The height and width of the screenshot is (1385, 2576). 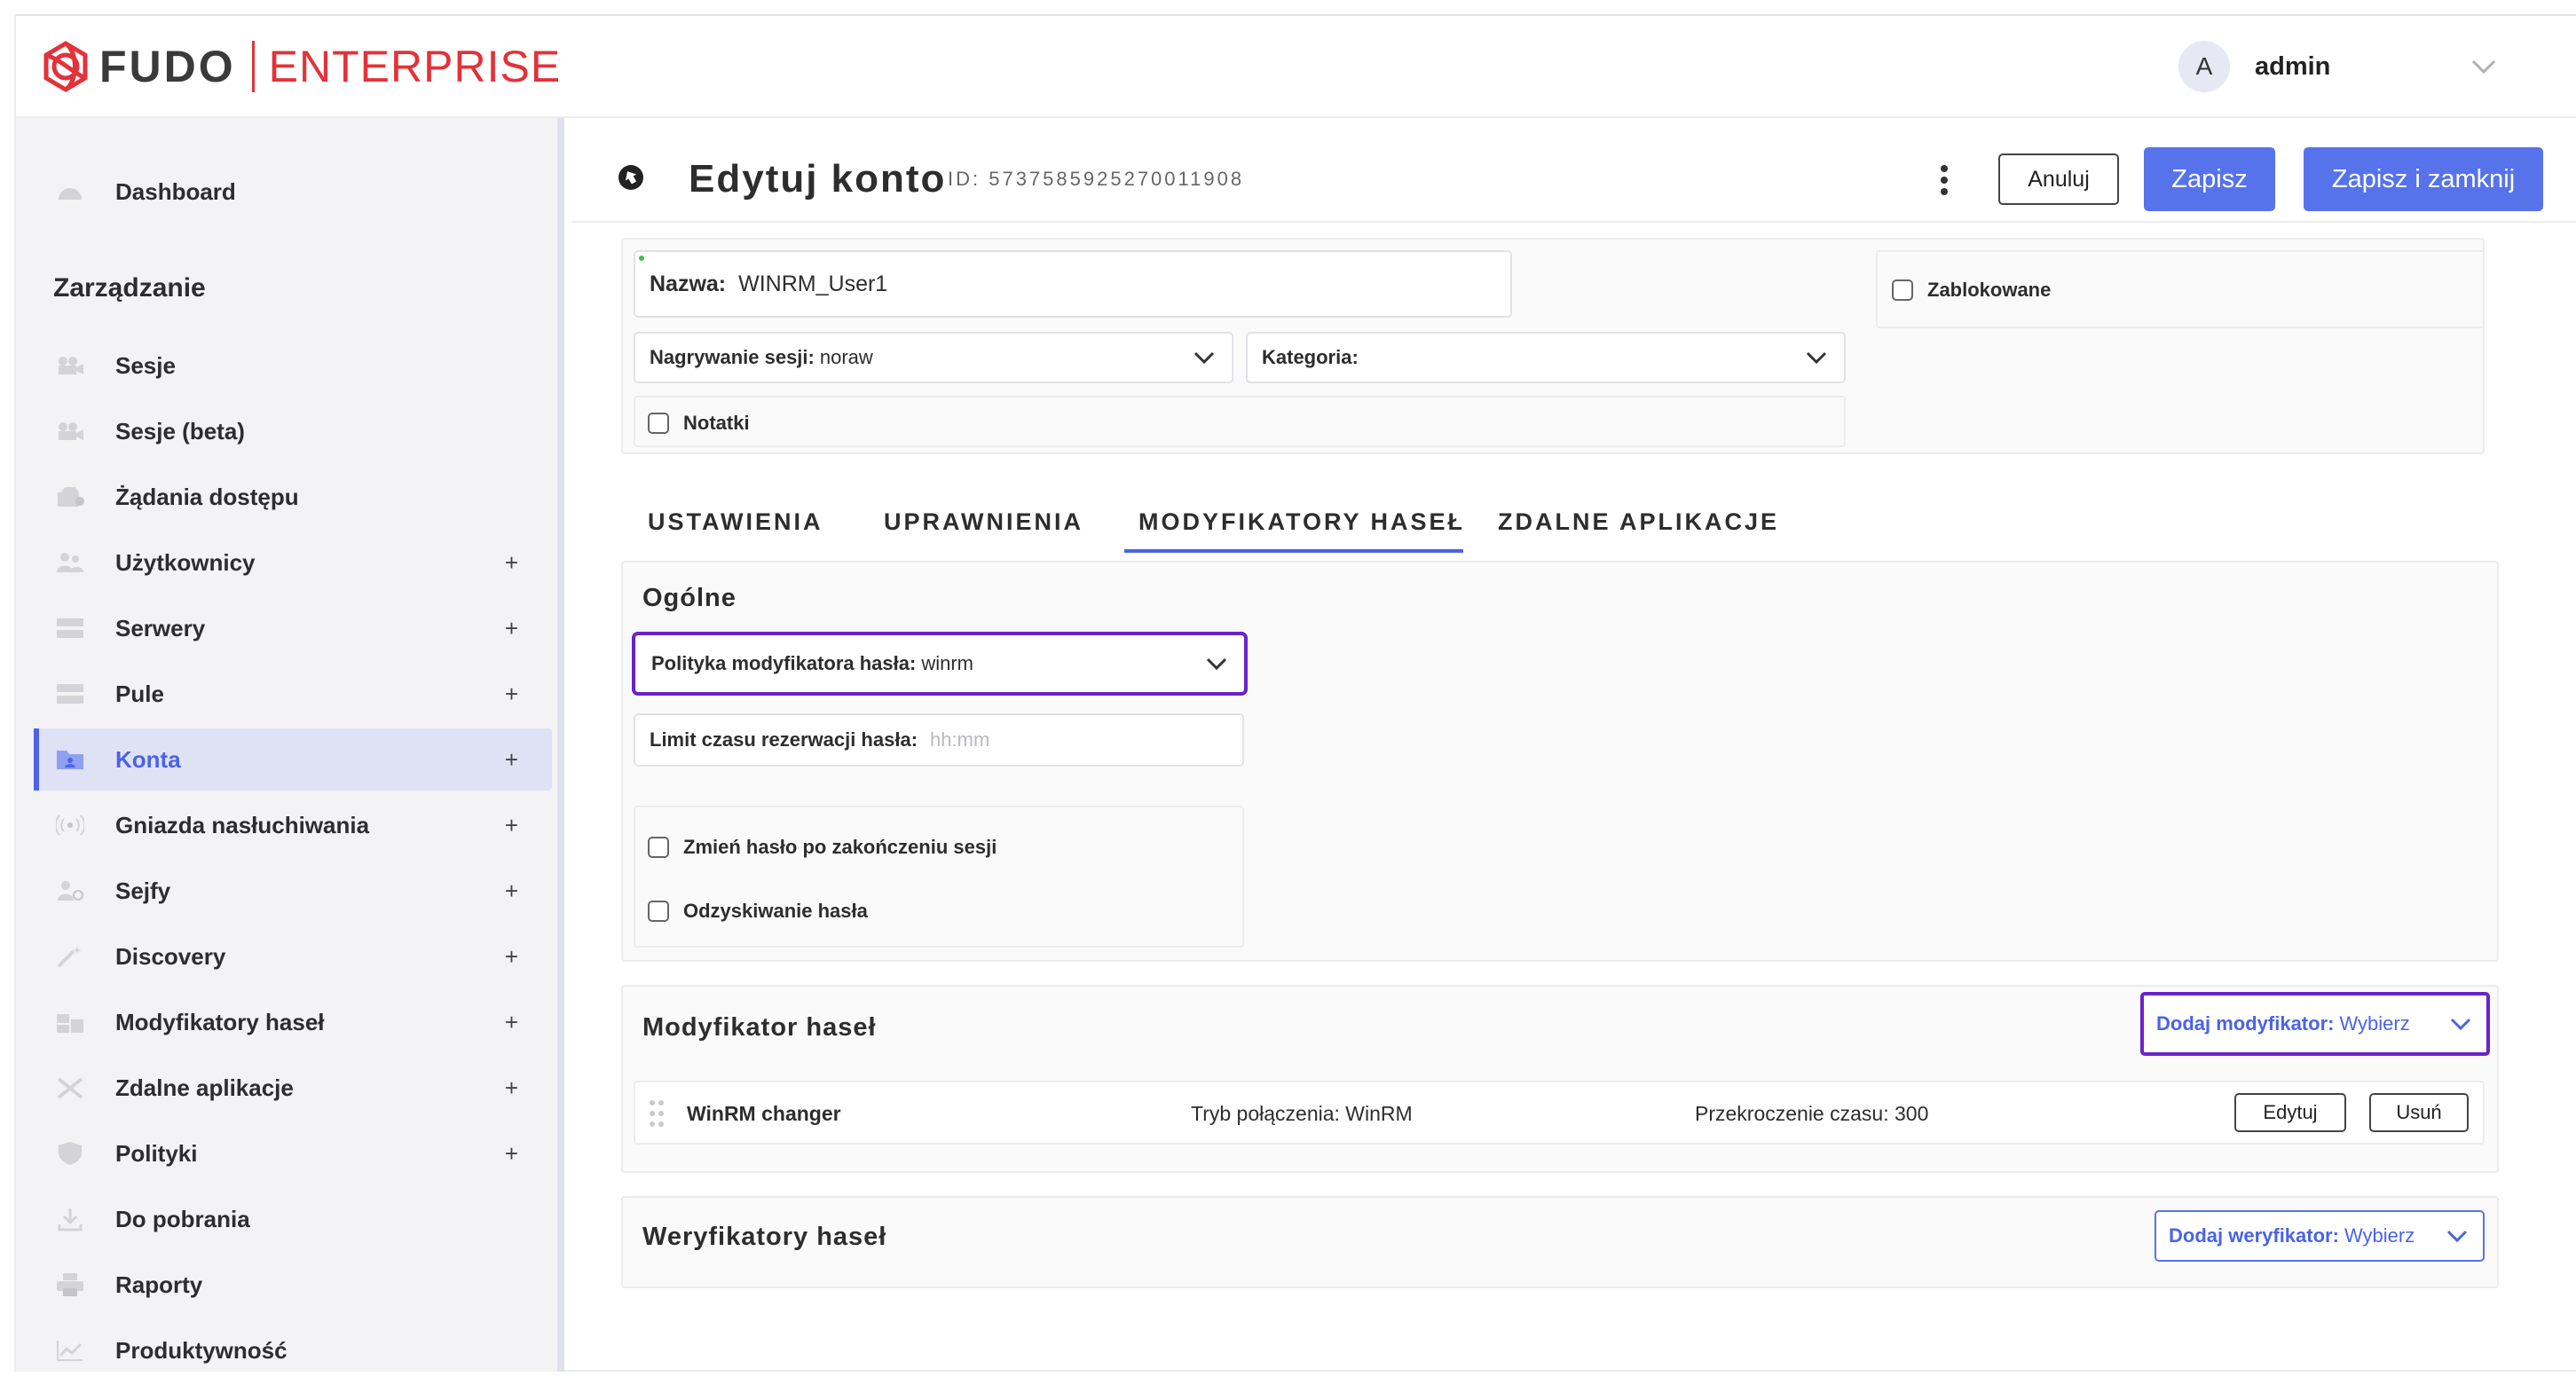 What do you see at coordinates (70, 497) in the screenshot?
I see `access-request-icon` at bounding box center [70, 497].